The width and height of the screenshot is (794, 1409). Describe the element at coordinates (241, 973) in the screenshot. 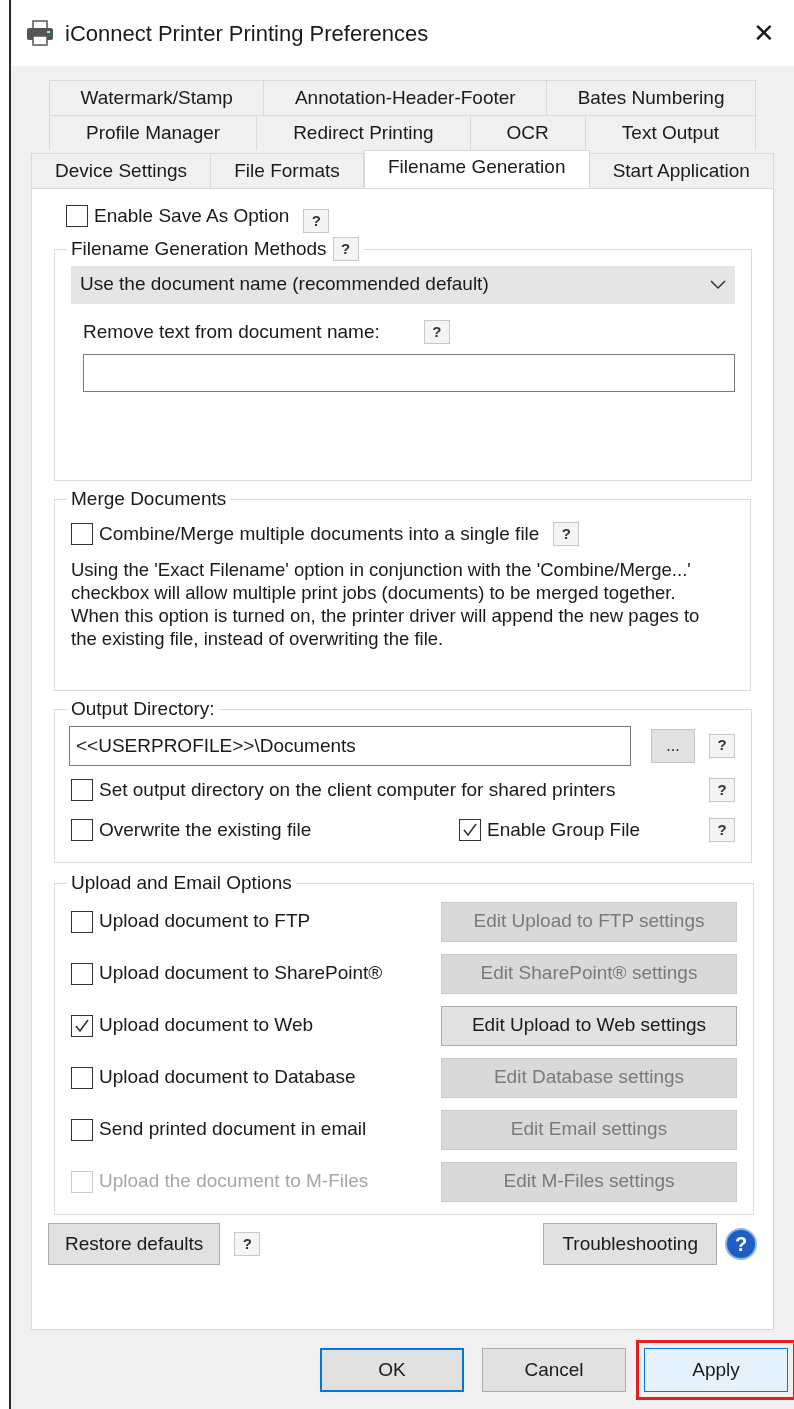

I see `checkbox-label: Upload document to SharePoint®` at that location.